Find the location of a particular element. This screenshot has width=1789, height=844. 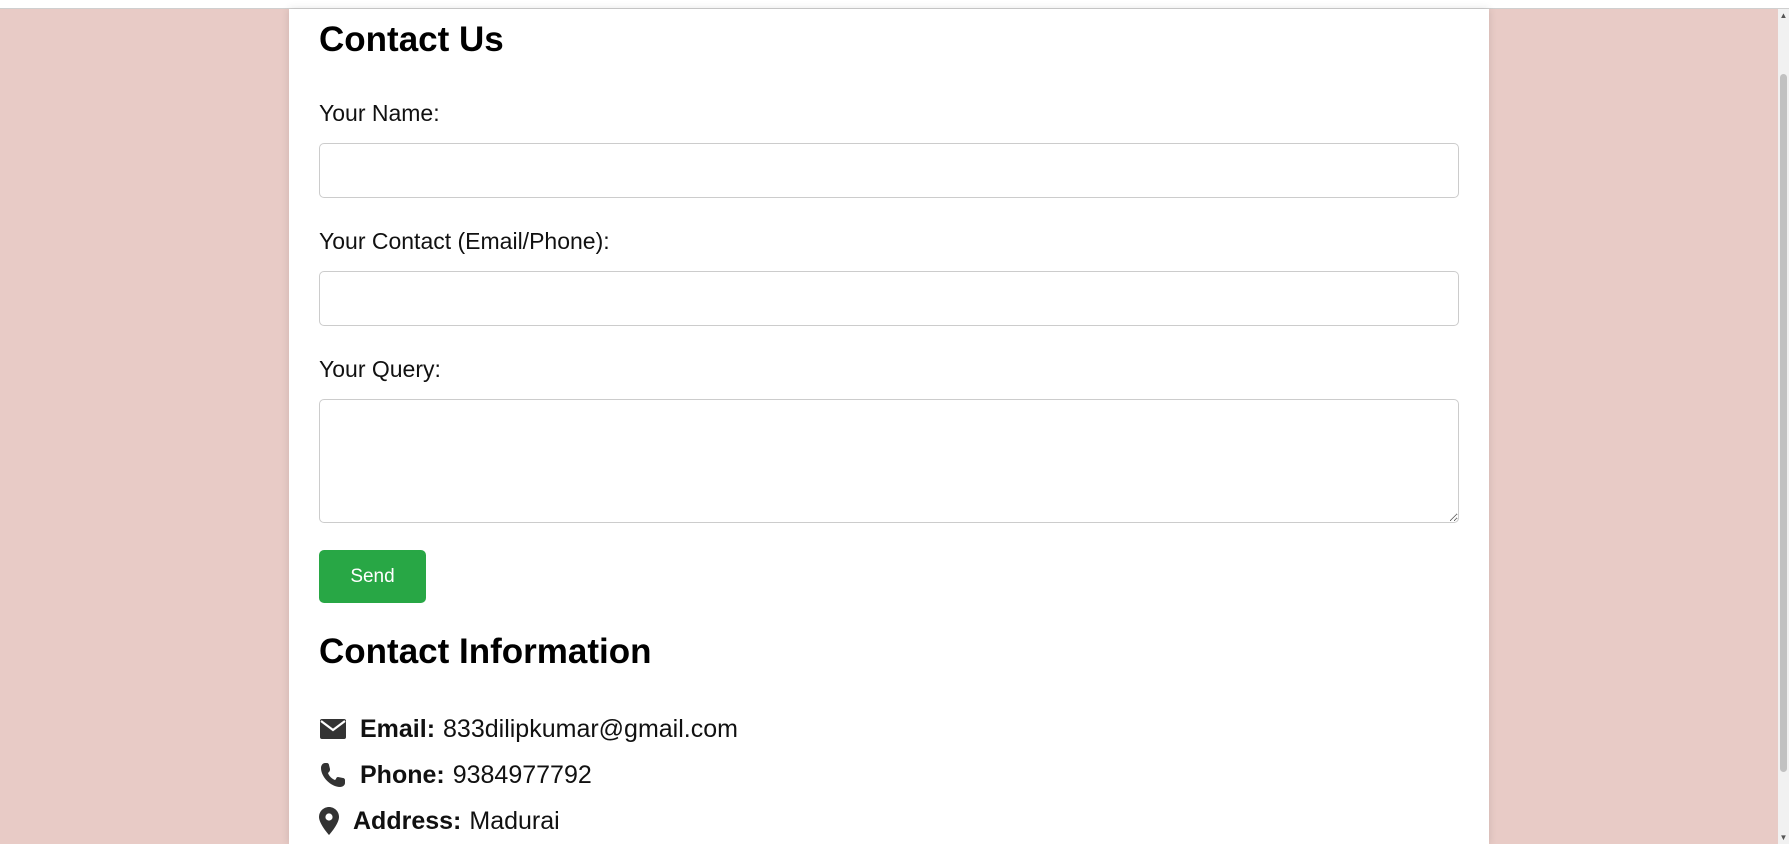

address-key: Address: is located at coordinates (407, 820).